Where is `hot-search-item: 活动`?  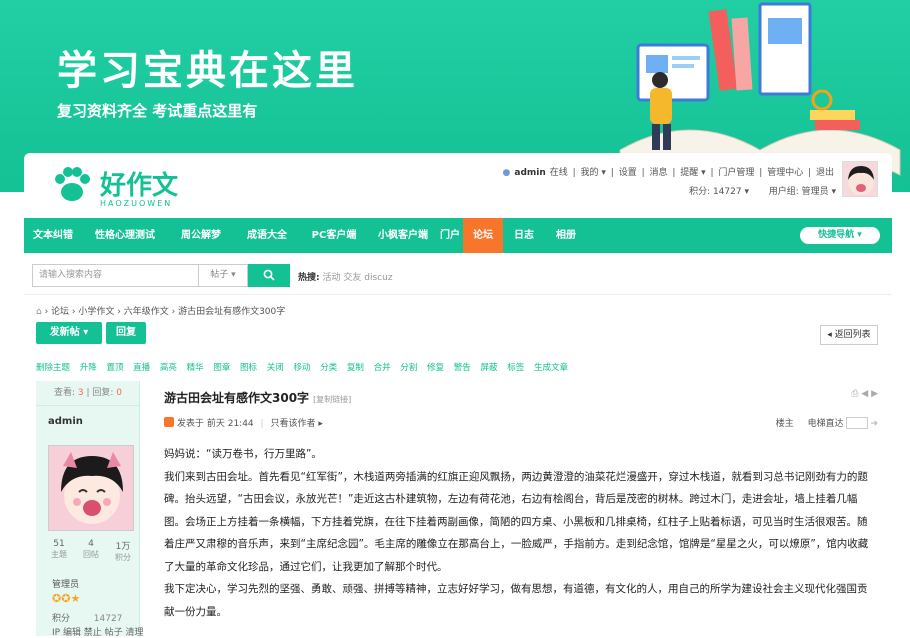
hot-search-item: 活动 is located at coordinates (331, 278).